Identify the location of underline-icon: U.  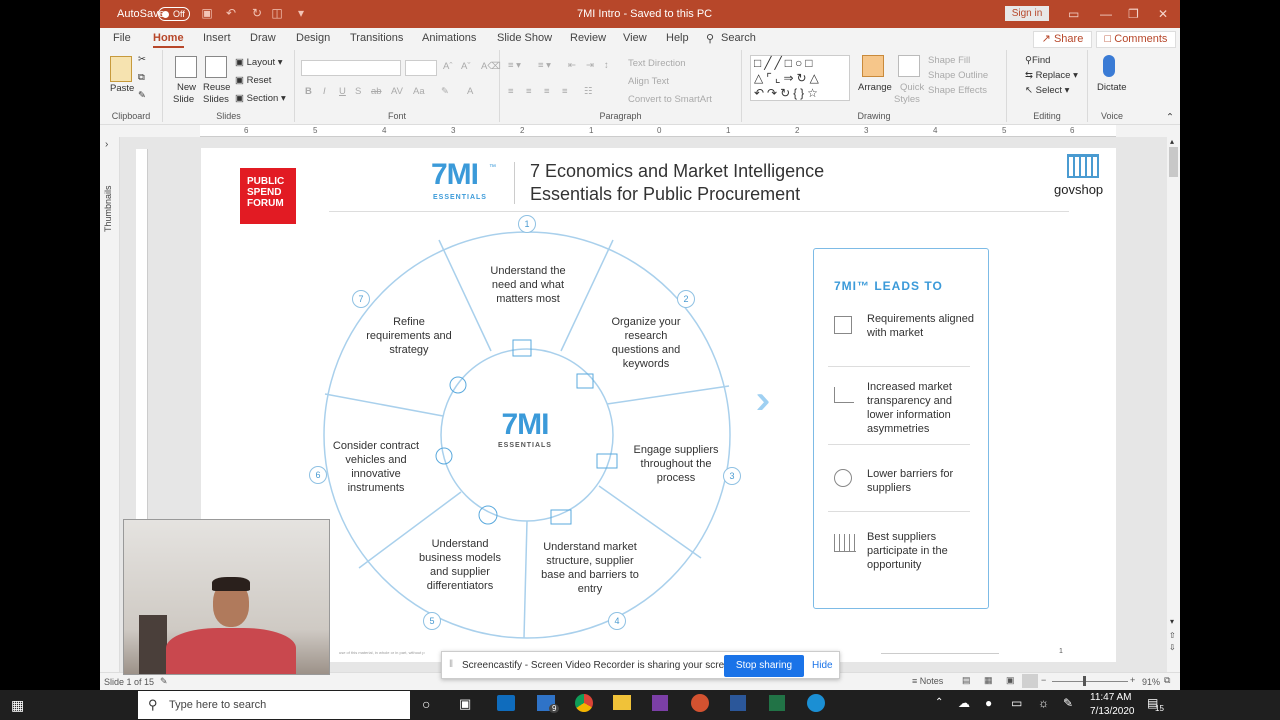
(342, 91).